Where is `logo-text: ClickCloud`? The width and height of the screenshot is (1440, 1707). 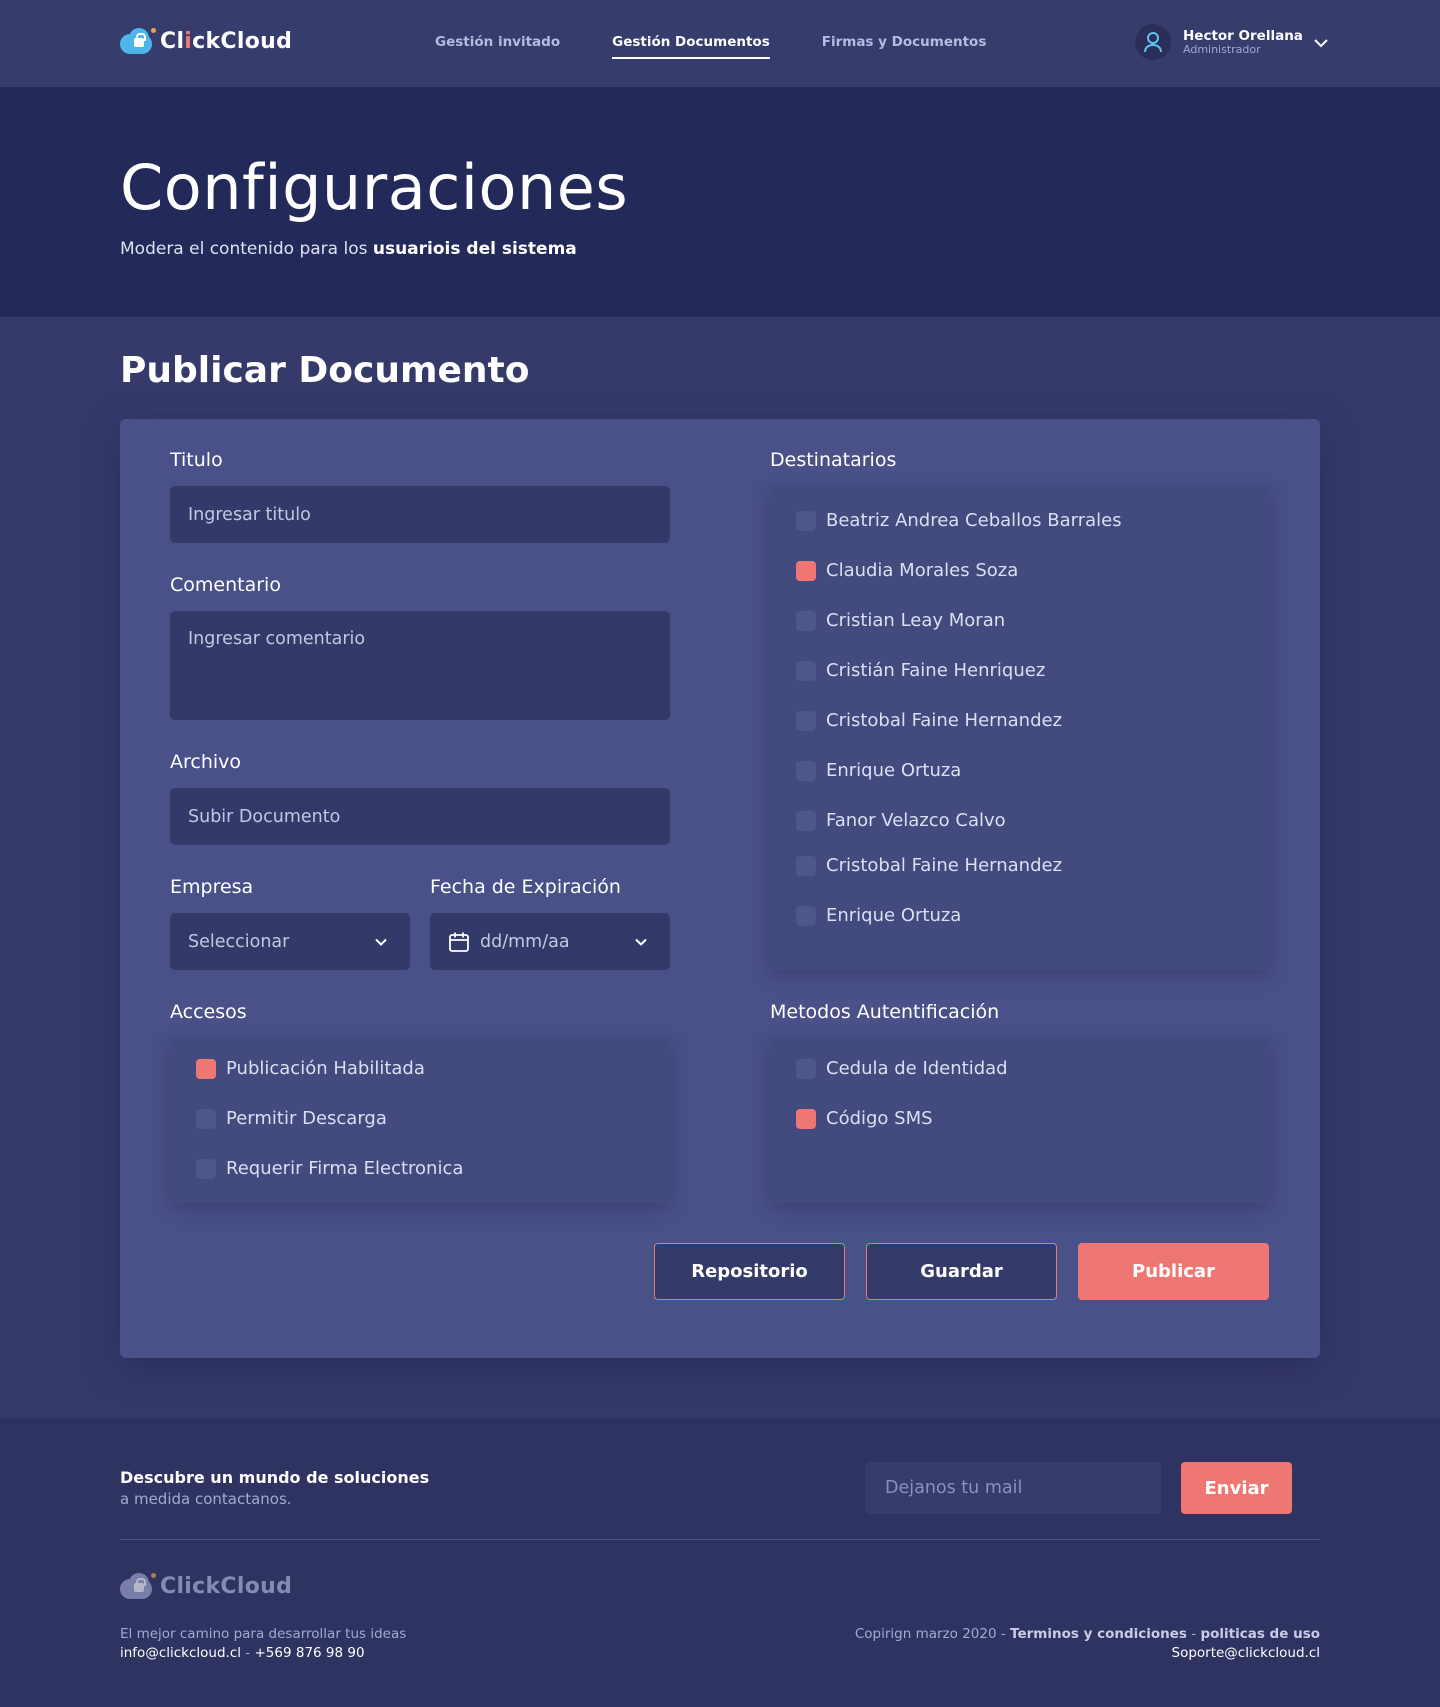
logo-text: ClickCloud is located at coordinates (226, 41).